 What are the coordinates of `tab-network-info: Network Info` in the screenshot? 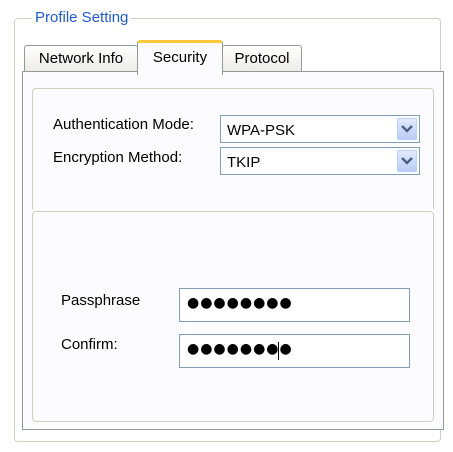 It's located at (81, 58).